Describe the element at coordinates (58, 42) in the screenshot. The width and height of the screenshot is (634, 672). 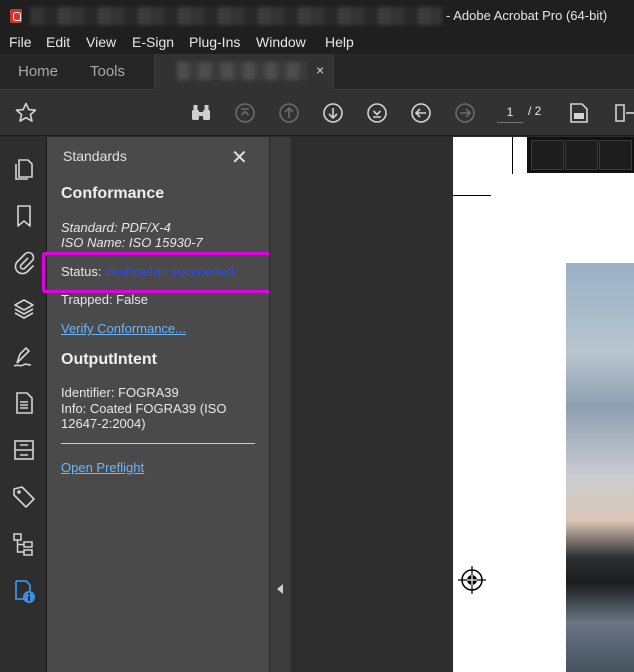
I see `menu-edit: Edit` at that location.